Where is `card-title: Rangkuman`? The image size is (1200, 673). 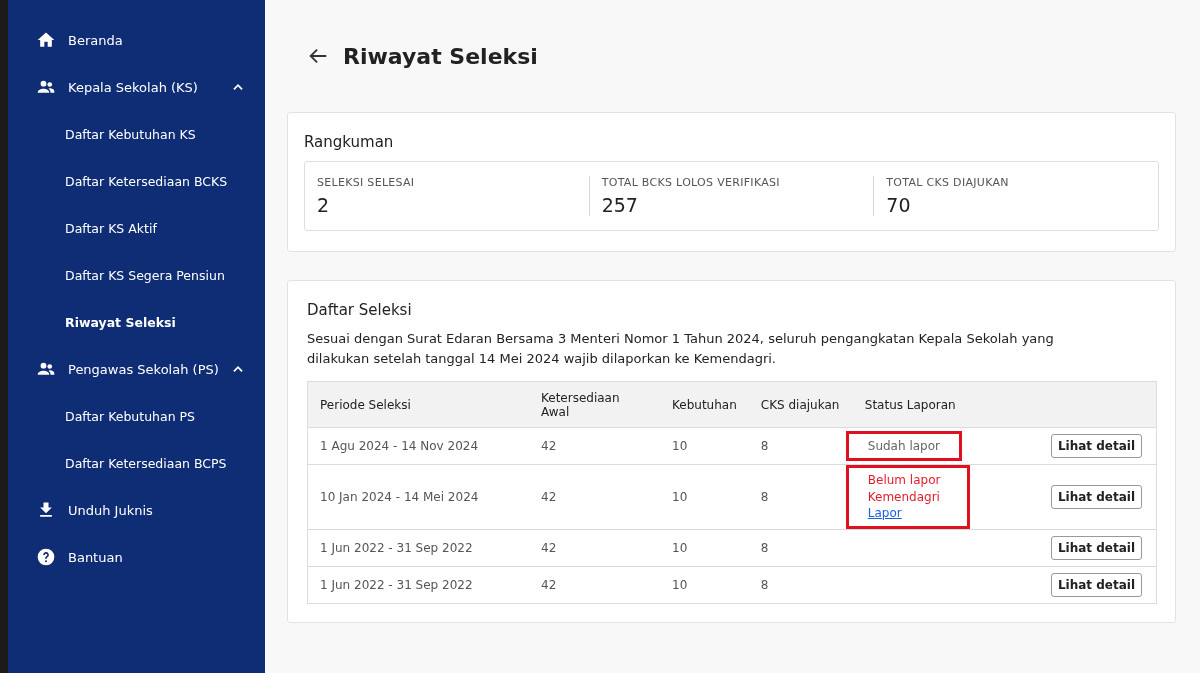 card-title: Rangkuman is located at coordinates (349, 142).